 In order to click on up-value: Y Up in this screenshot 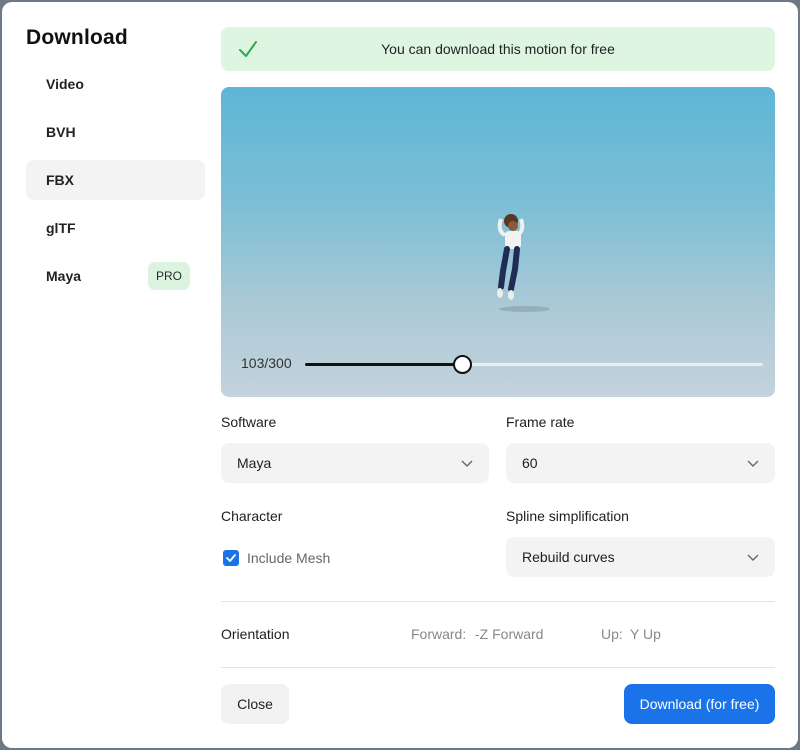, I will do `click(645, 634)`.